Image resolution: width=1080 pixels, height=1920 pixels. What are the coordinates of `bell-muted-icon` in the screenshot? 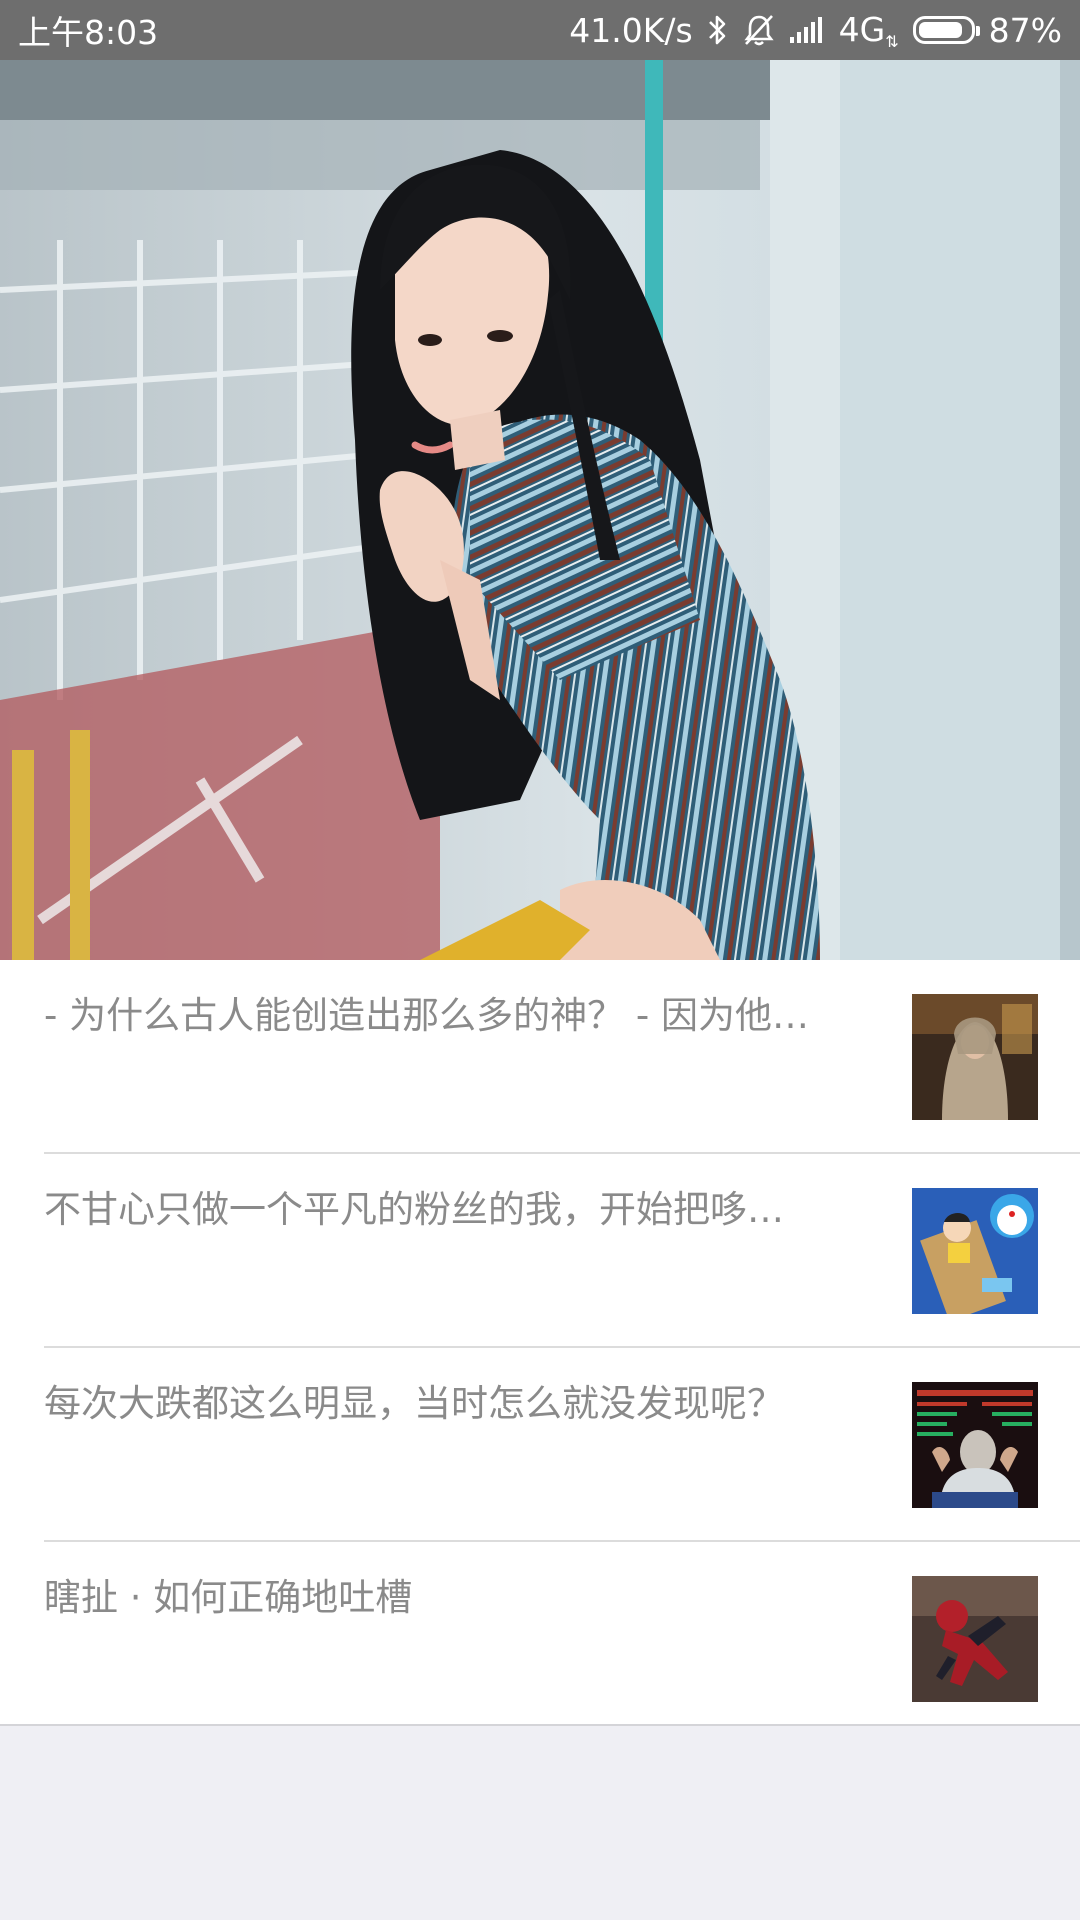 It's located at (759, 30).